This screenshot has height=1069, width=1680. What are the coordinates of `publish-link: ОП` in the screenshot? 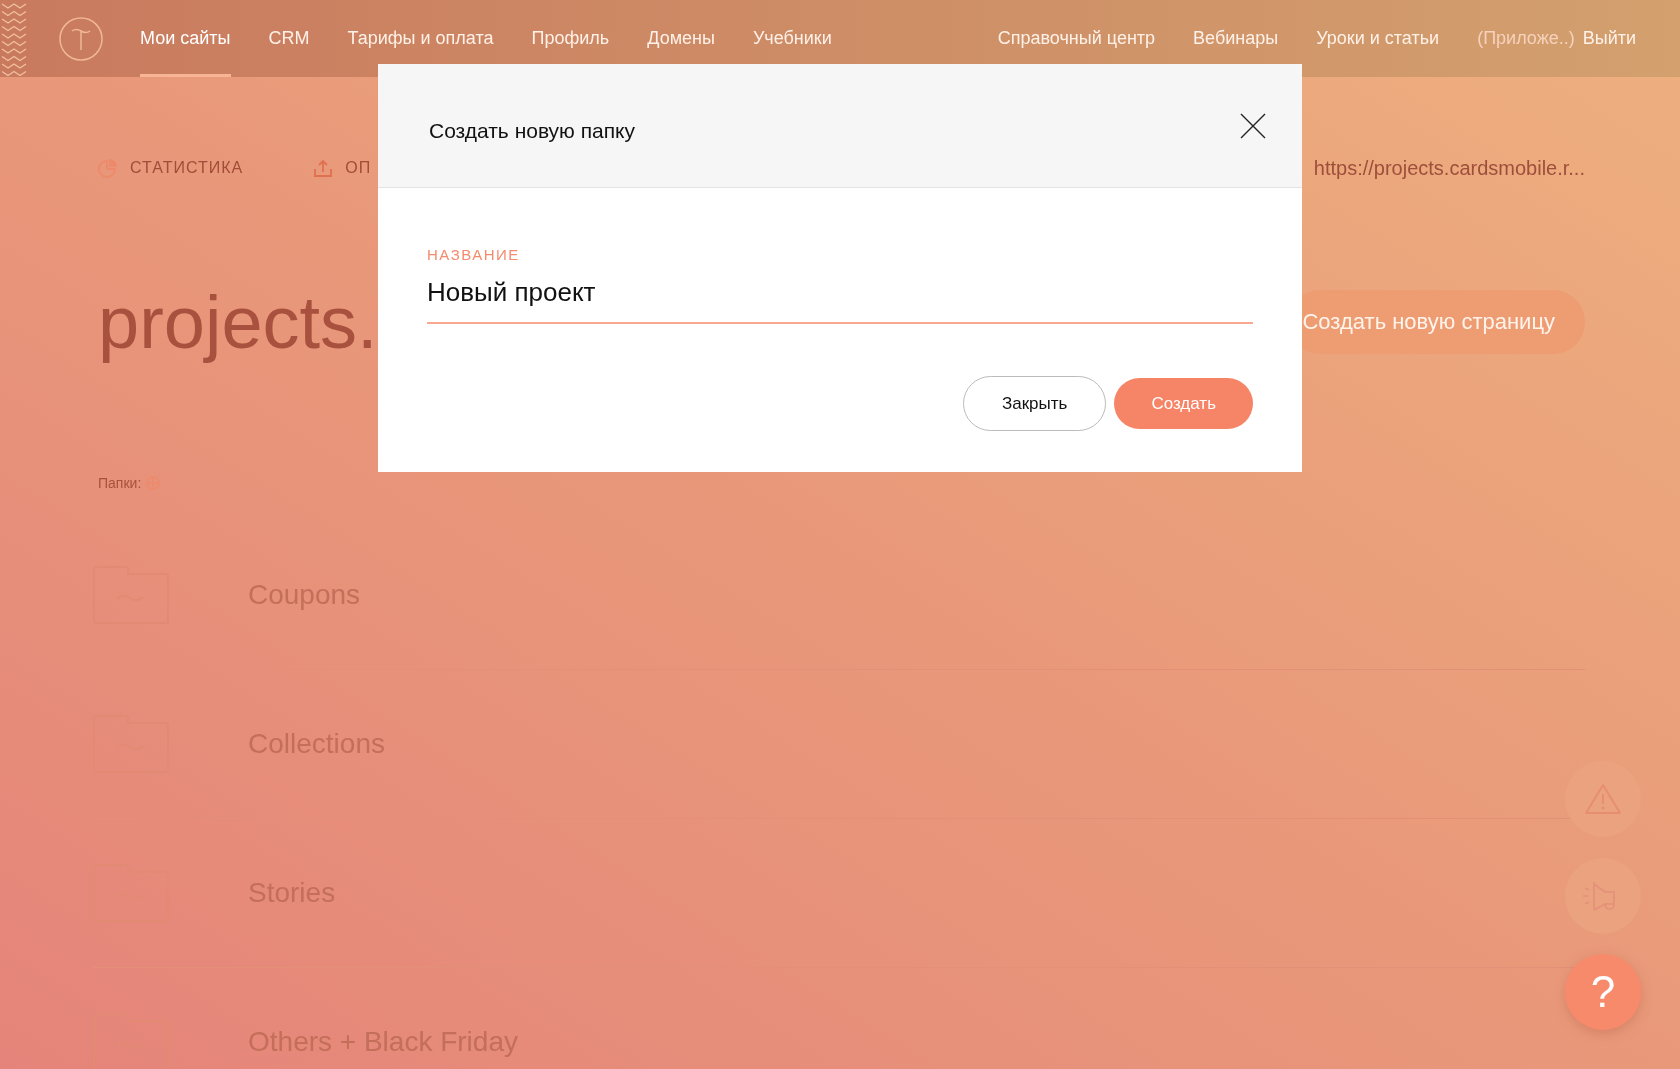 It's located at (342, 168).